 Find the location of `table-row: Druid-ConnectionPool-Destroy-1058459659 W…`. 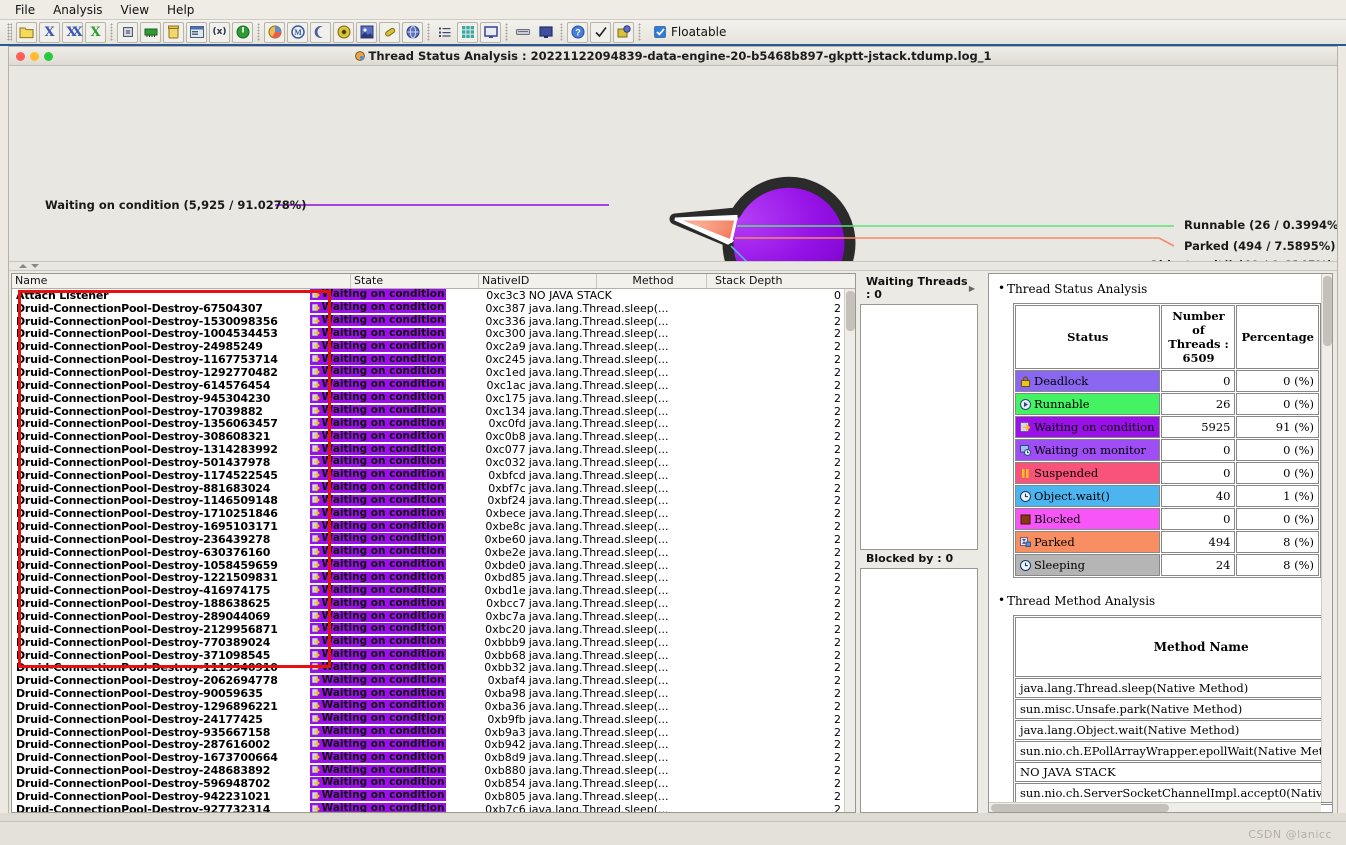

table-row: Druid-ConnectionPool-Destroy-1058459659 W… is located at coordinates (433, 565).